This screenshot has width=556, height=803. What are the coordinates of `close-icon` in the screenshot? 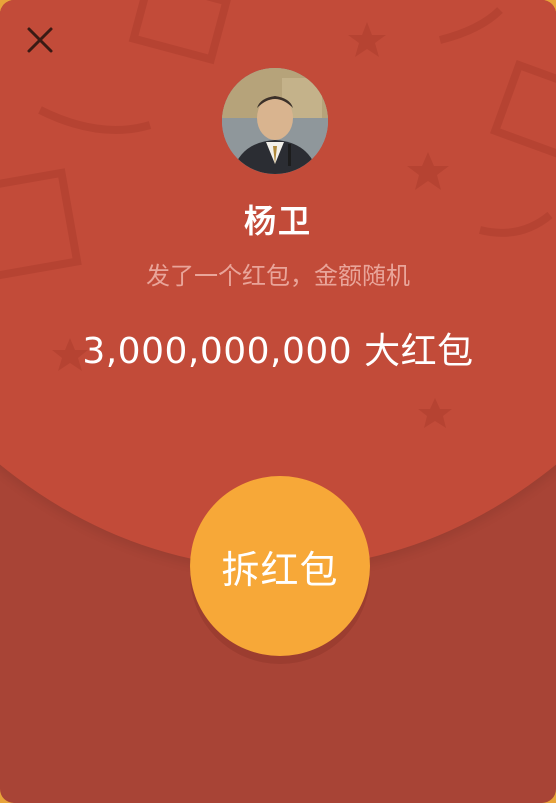 It's located at (40, 40).